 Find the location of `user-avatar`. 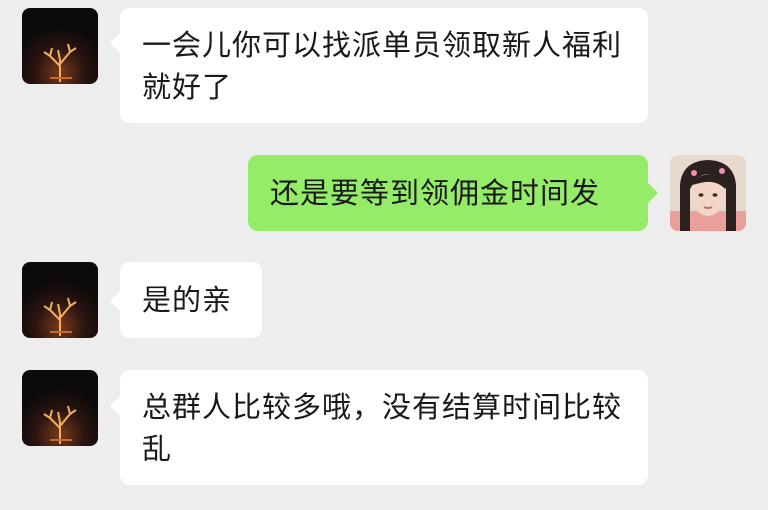

user-avatar is located at coordinates (708, 193).